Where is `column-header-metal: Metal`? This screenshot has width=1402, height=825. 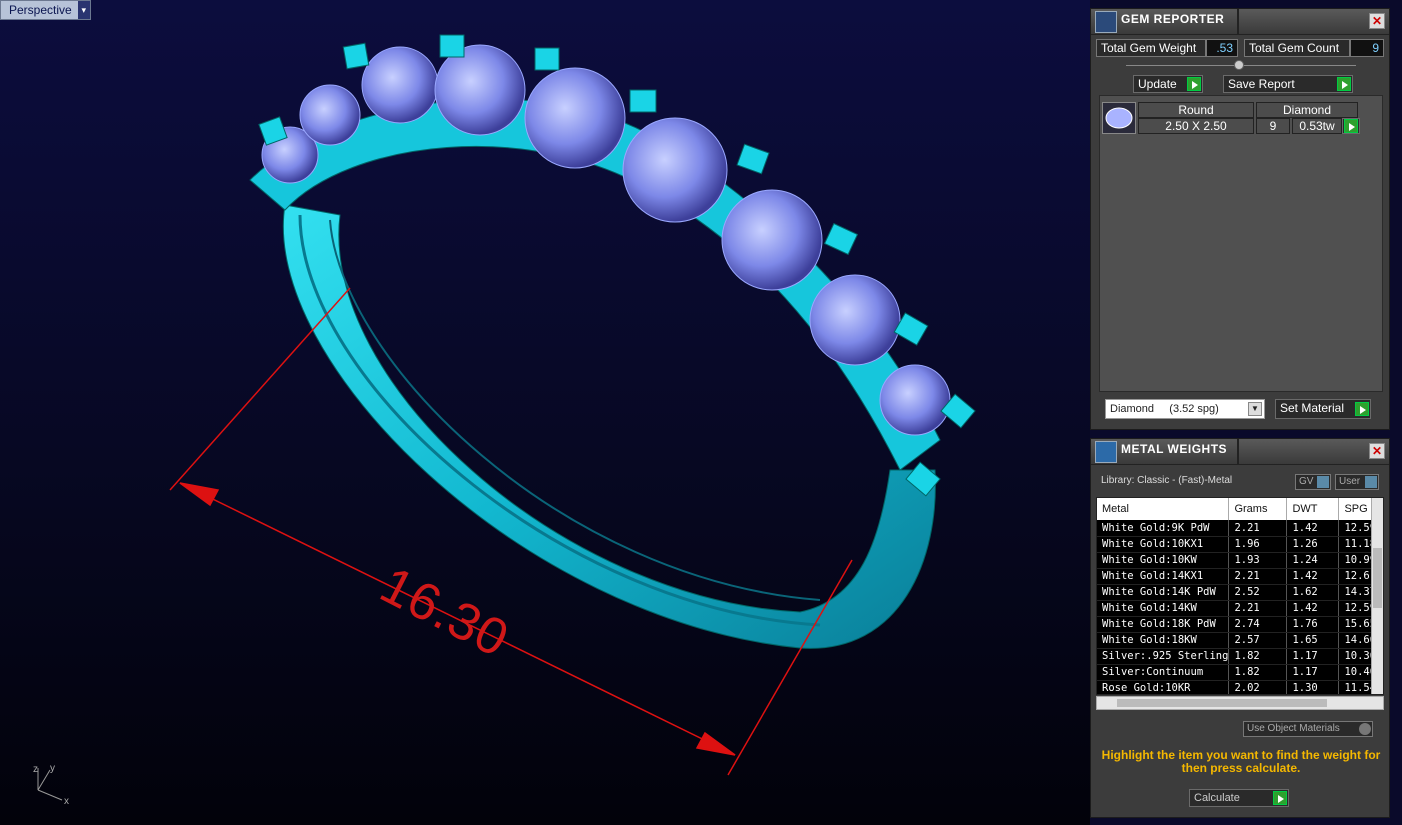 column-header-metal: Metal is located at coordinates (1163, 509).